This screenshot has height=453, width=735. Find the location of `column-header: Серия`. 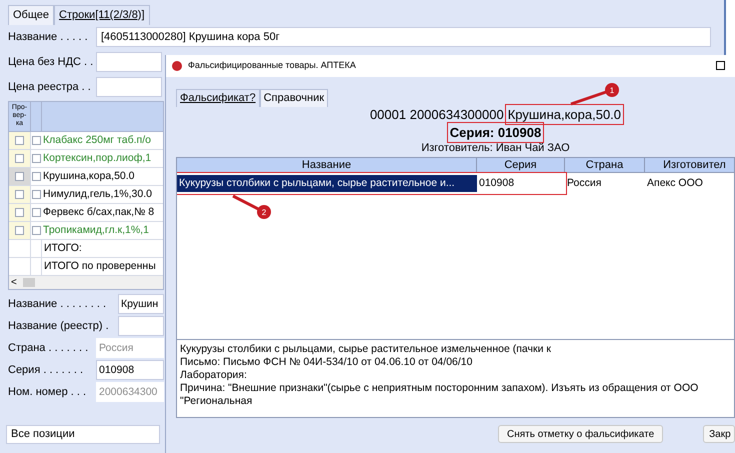

column-header: Серия is located at coordinates (520, 165).